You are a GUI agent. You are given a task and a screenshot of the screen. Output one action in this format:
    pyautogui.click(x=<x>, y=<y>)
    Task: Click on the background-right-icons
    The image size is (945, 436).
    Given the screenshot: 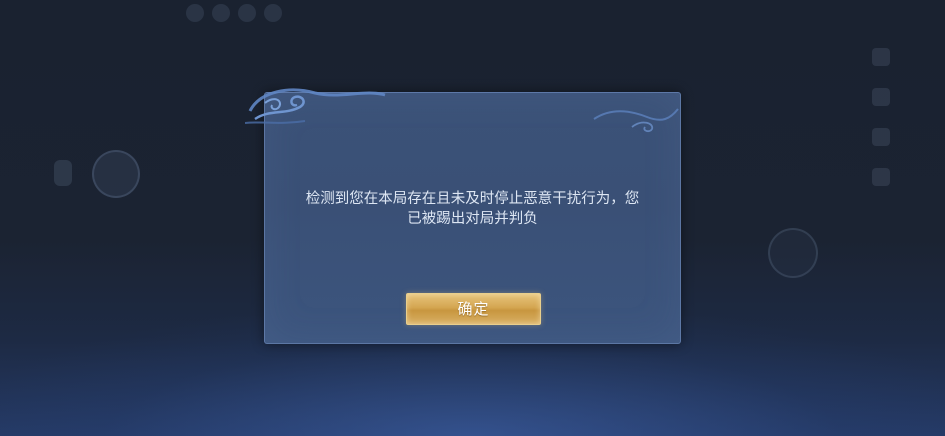 What is the action you would take?
    pyautogui.click(x=883, y=128)
    